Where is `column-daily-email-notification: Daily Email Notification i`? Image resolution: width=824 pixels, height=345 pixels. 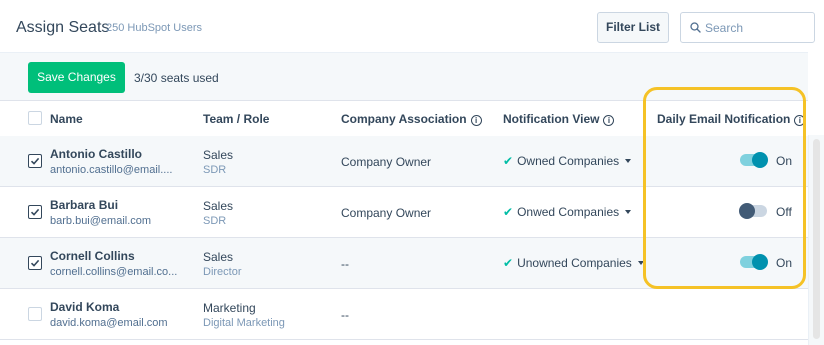 column-daily-email-notification: Daily Email Notification i is located at coordinates (731, 119).